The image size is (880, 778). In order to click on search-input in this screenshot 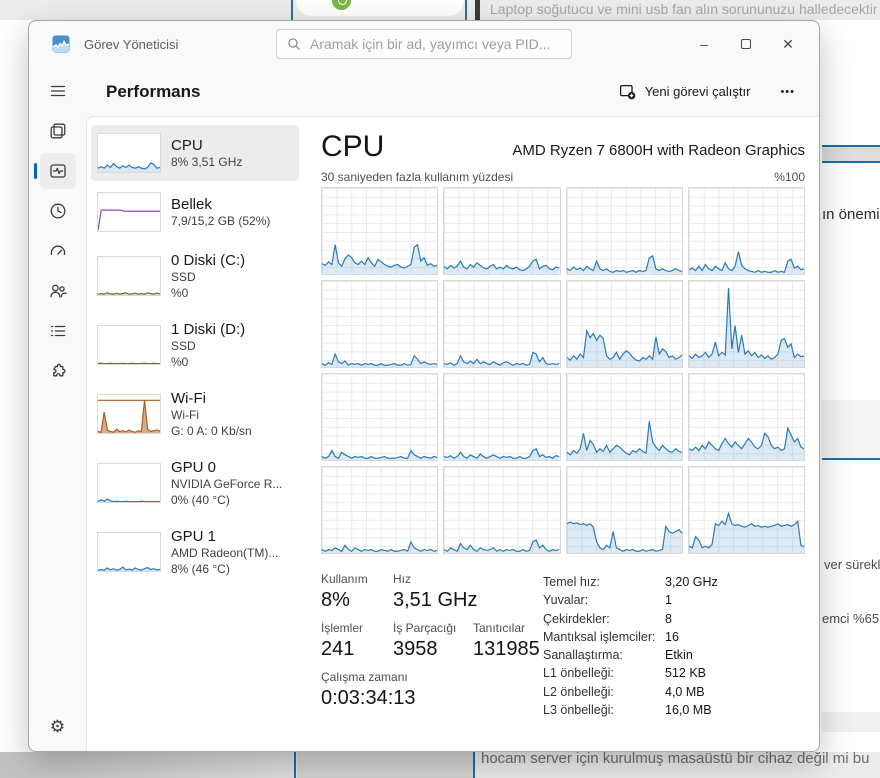, I will do `click(435, 44)`.